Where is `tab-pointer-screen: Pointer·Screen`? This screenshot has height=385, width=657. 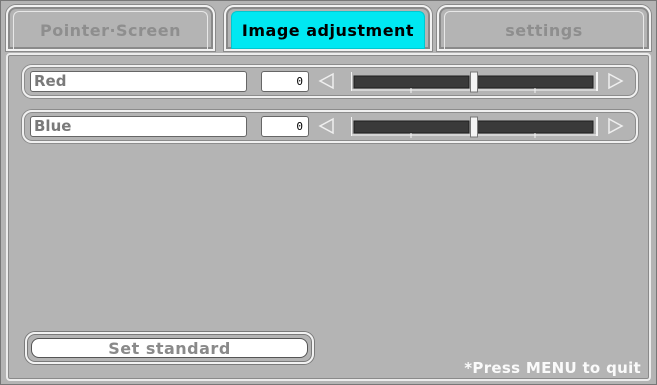
tab-pointer-screen: Pointer·Screen is located at coordinates (110, 28).